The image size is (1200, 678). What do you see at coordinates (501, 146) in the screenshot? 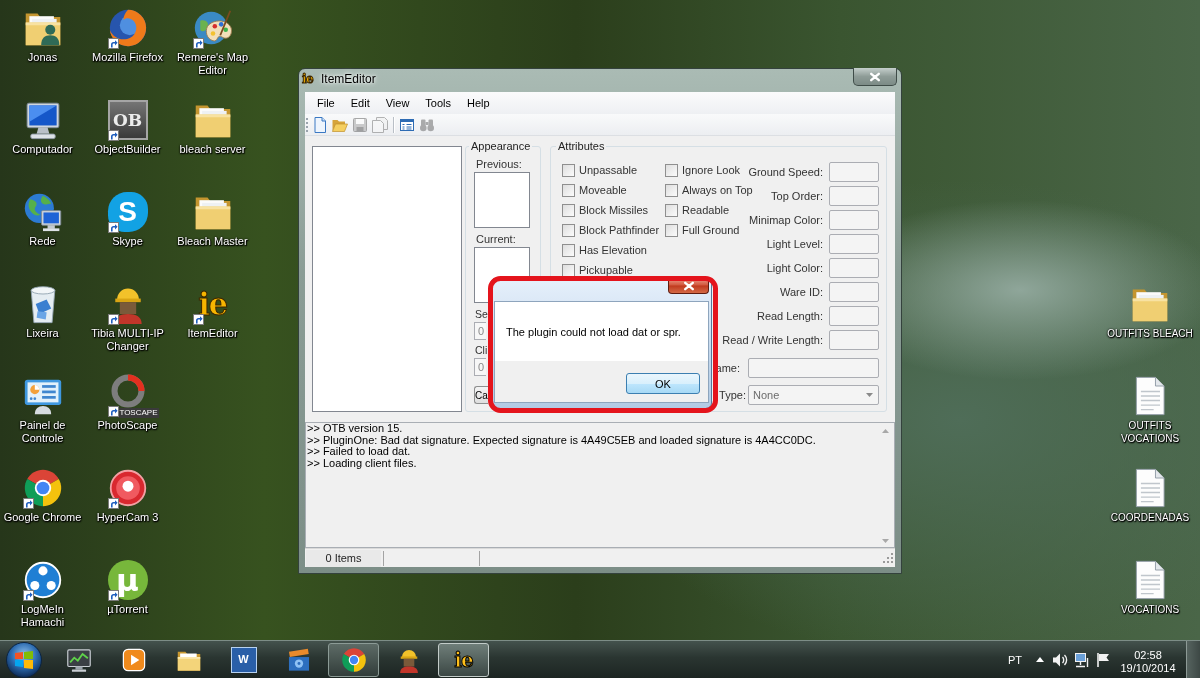
I see `group-title: Appearance` at bounding box center [501, 146].